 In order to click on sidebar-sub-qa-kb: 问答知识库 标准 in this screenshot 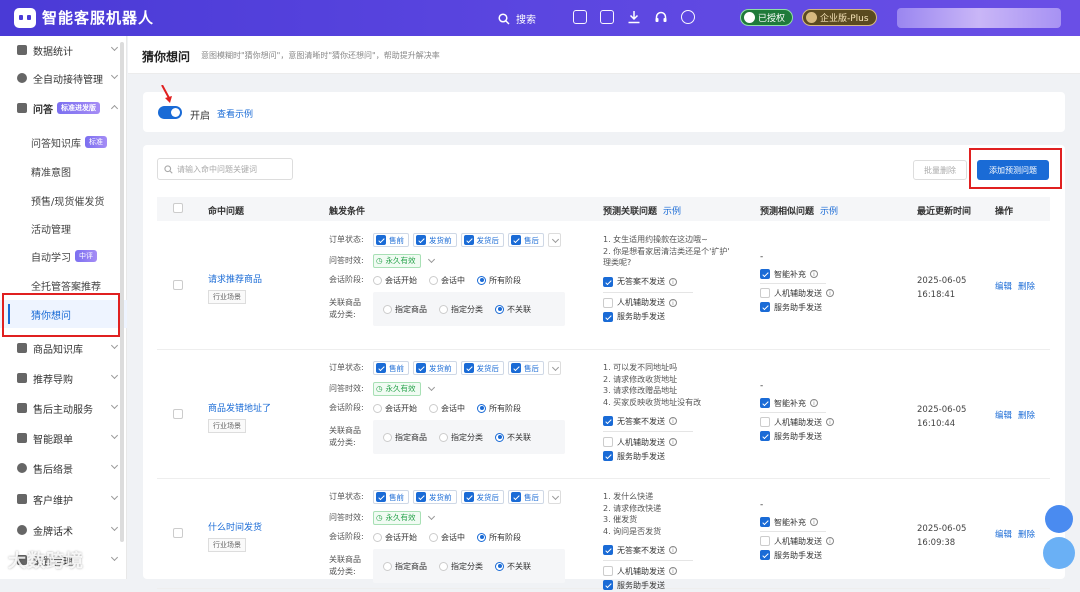, I will do `click(63, 142)`.